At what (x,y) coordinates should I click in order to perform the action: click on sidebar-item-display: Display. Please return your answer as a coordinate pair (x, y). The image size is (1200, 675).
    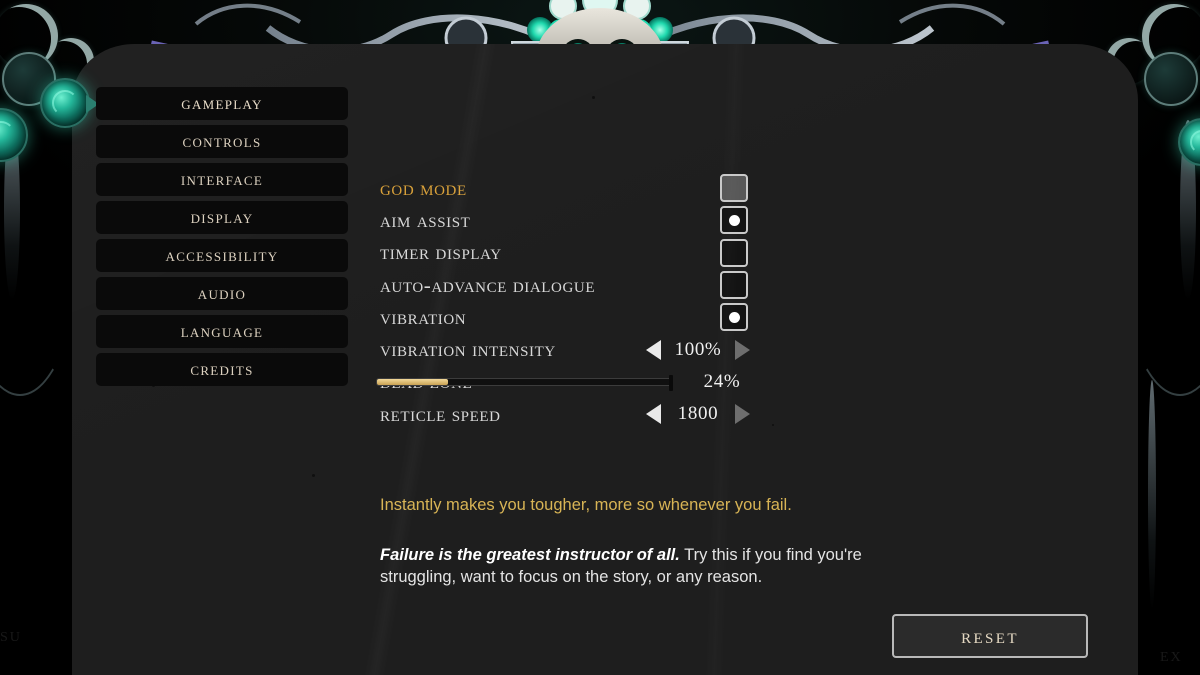
    Looking at the image, I should click on (222, 217).